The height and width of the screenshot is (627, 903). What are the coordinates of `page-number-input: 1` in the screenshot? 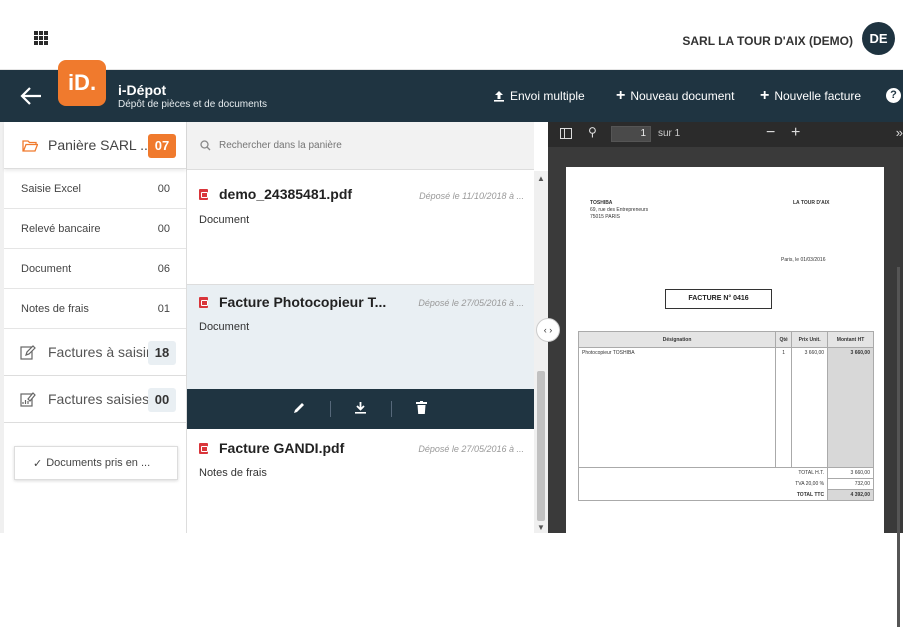 It's located at (631, 134).